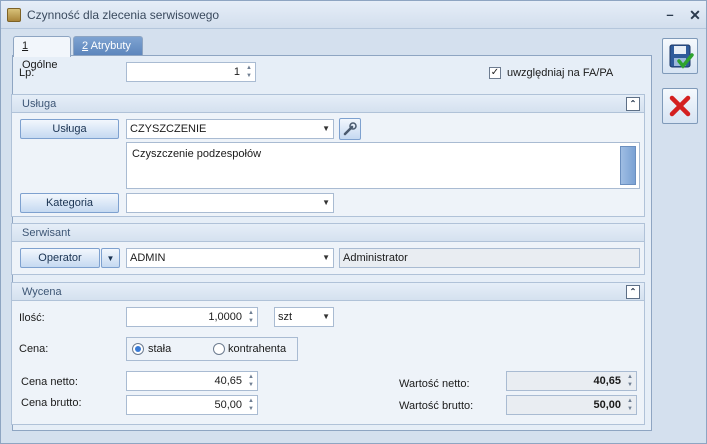 The image size is (707, 444). Describe the element at coordinates (436, 406) in the screenshot. I see `wartosc-brutto-label: Wartość brutto:` at that location.